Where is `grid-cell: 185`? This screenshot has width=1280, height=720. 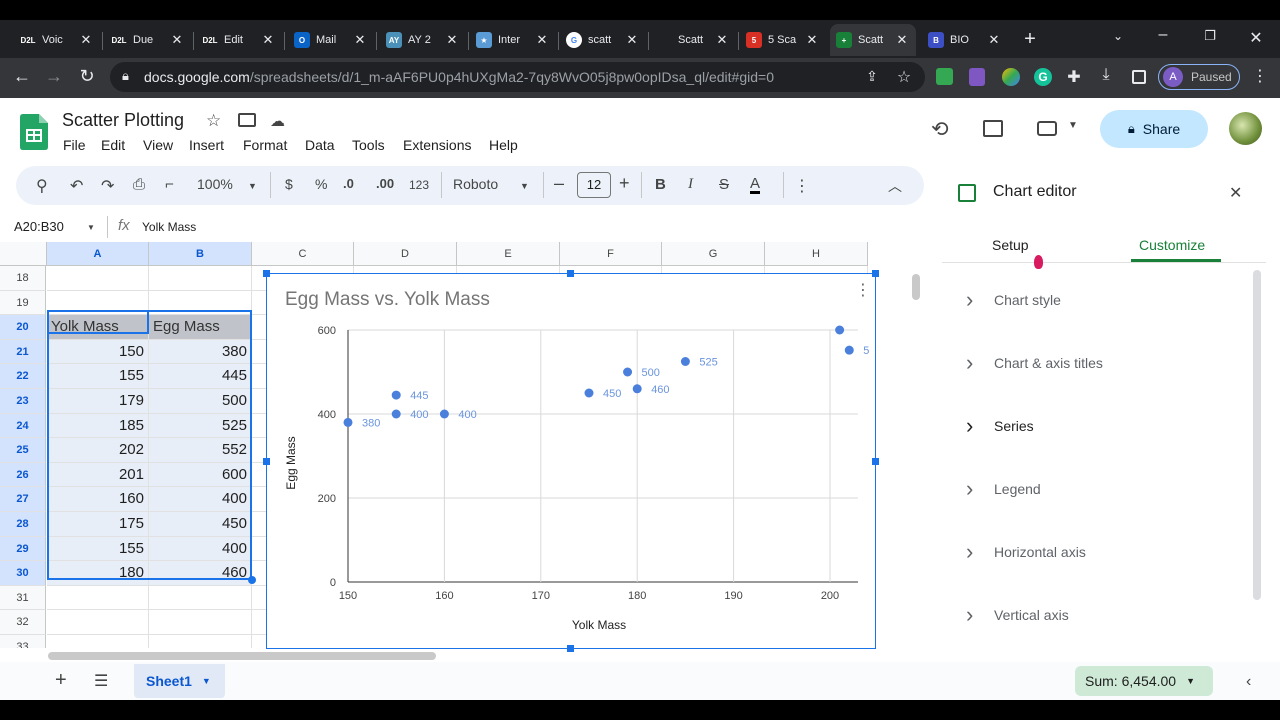 grid-cell: 185 is located at coordinates (98, 426).